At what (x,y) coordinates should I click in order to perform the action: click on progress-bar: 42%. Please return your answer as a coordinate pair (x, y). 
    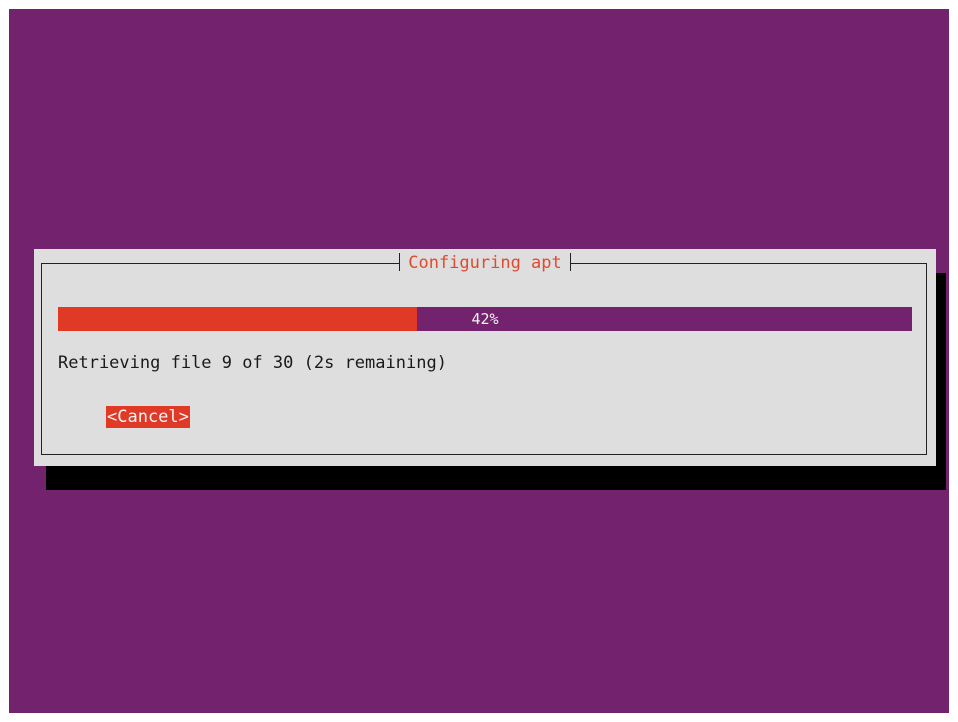
    Looking at the image, I should click on (485, 319).